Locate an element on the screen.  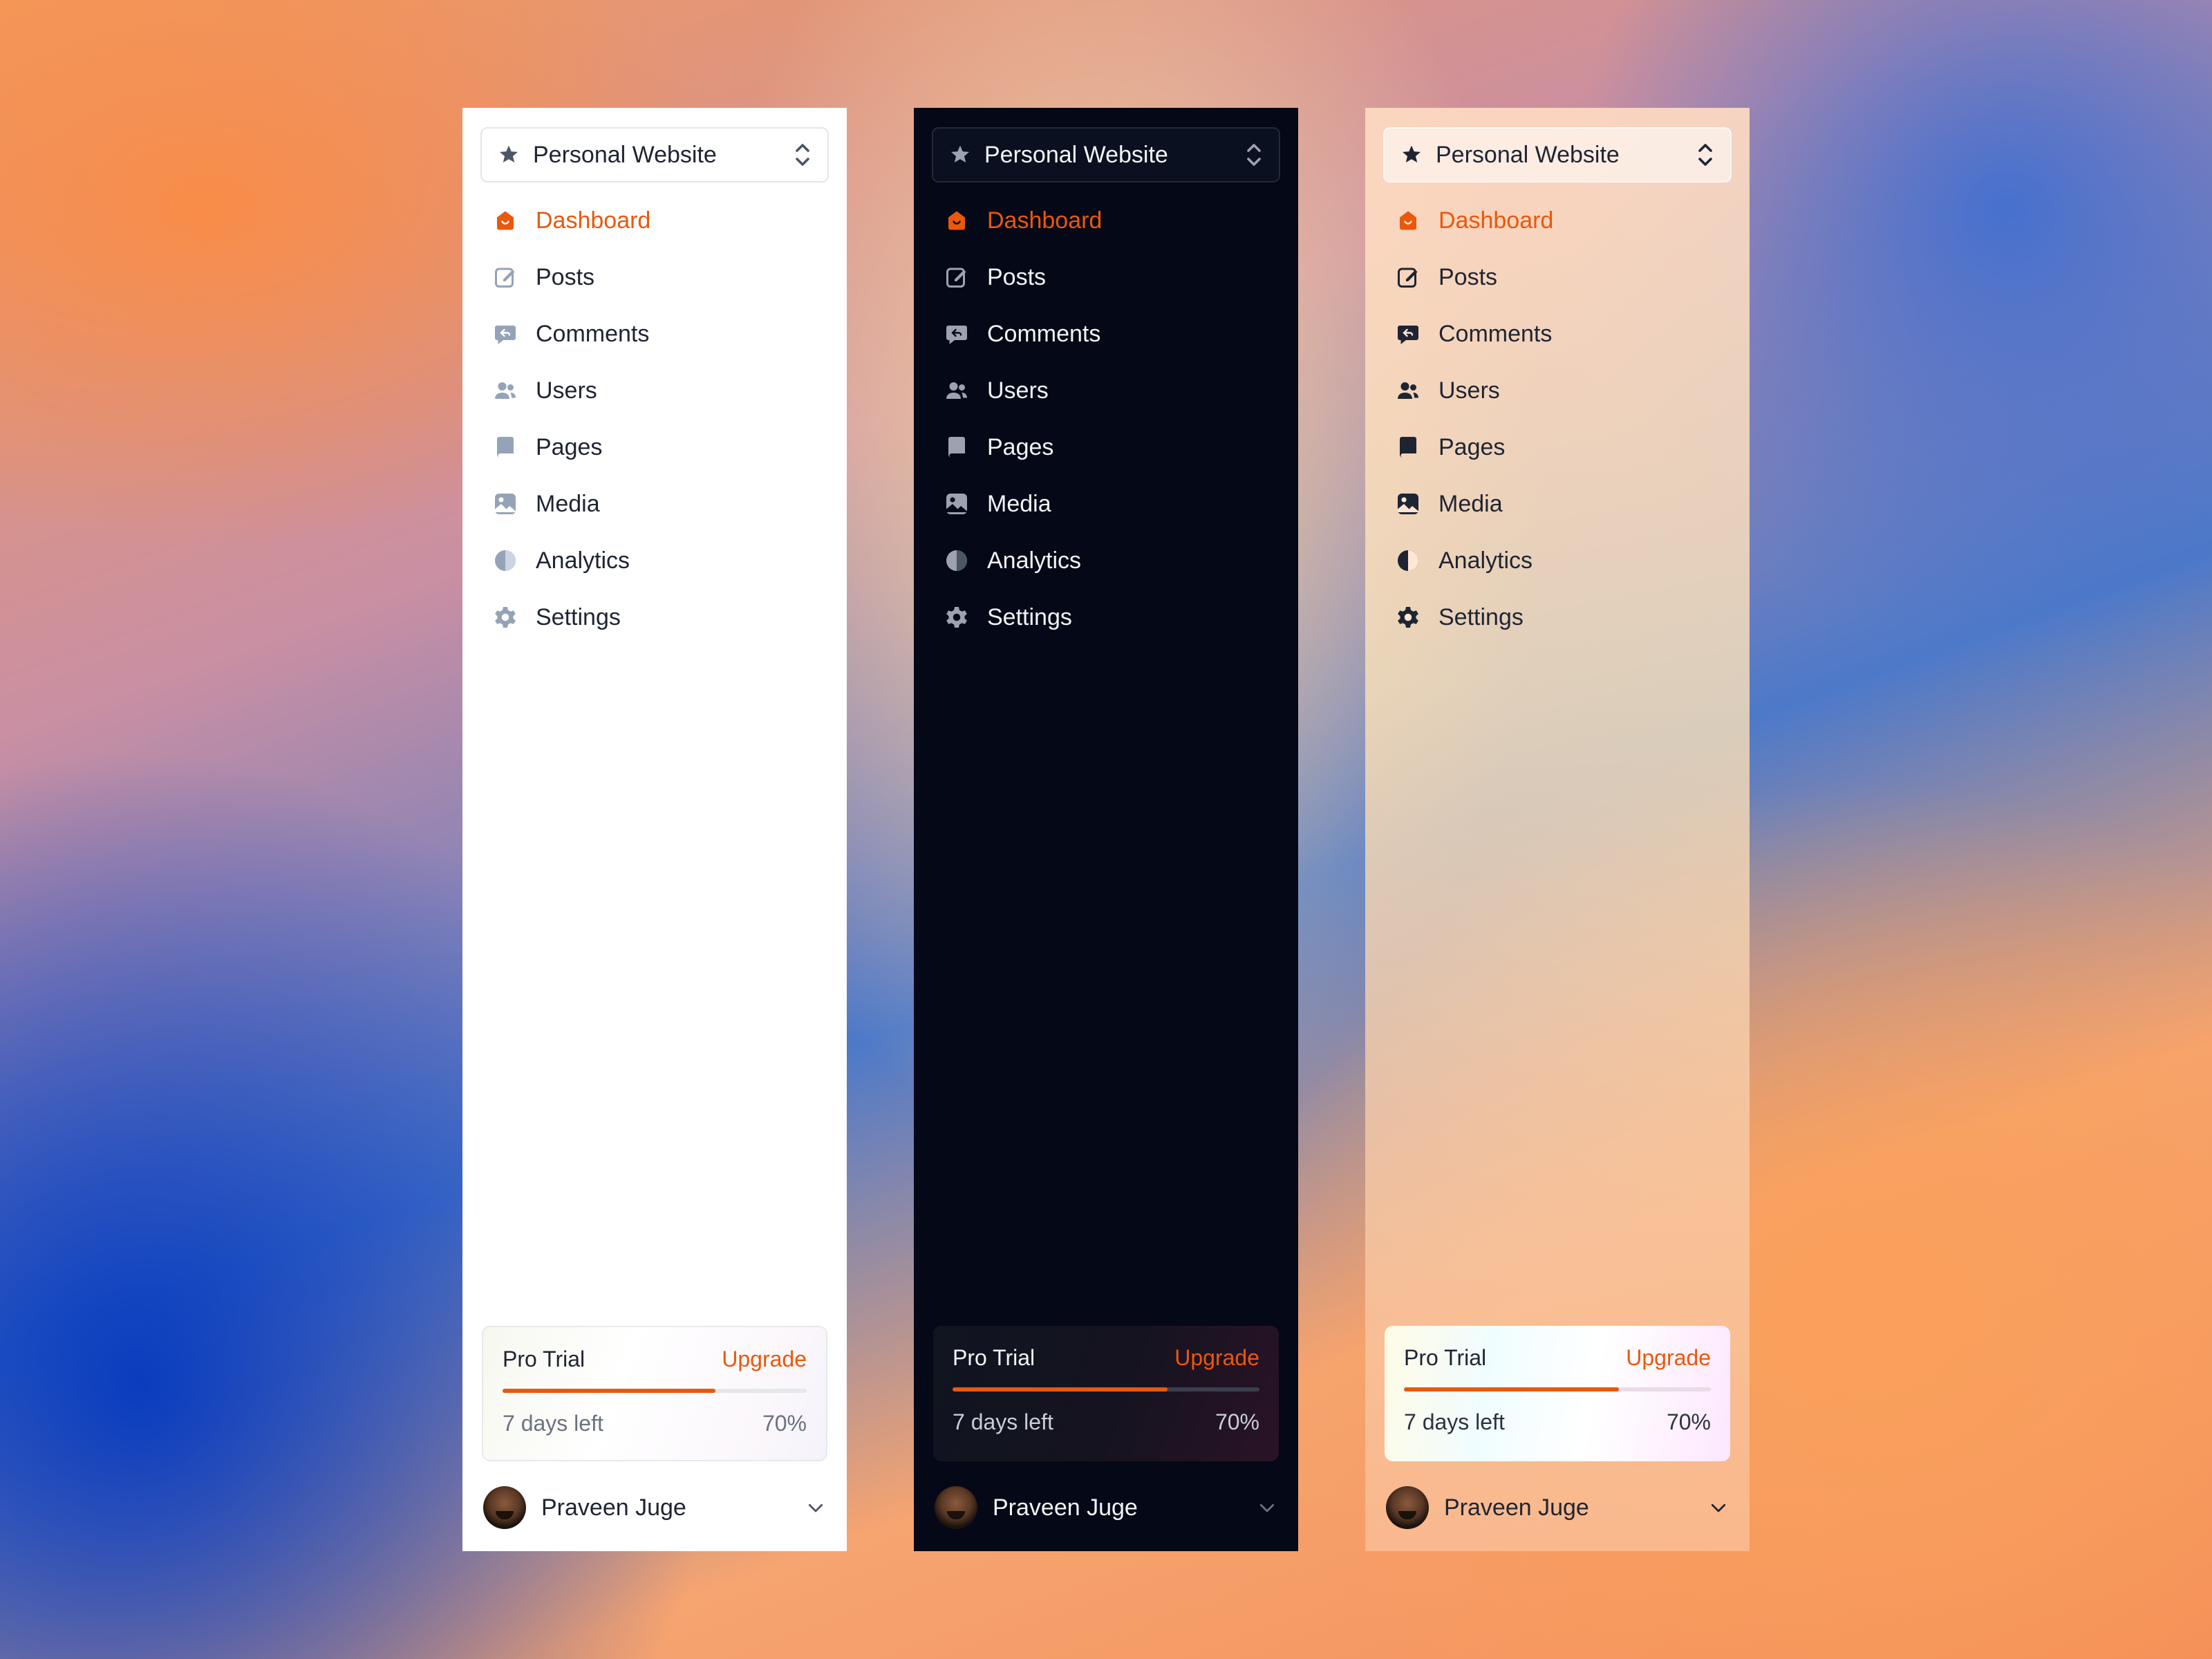
nav-label: Analytics is located at coordinates (1035, 560).